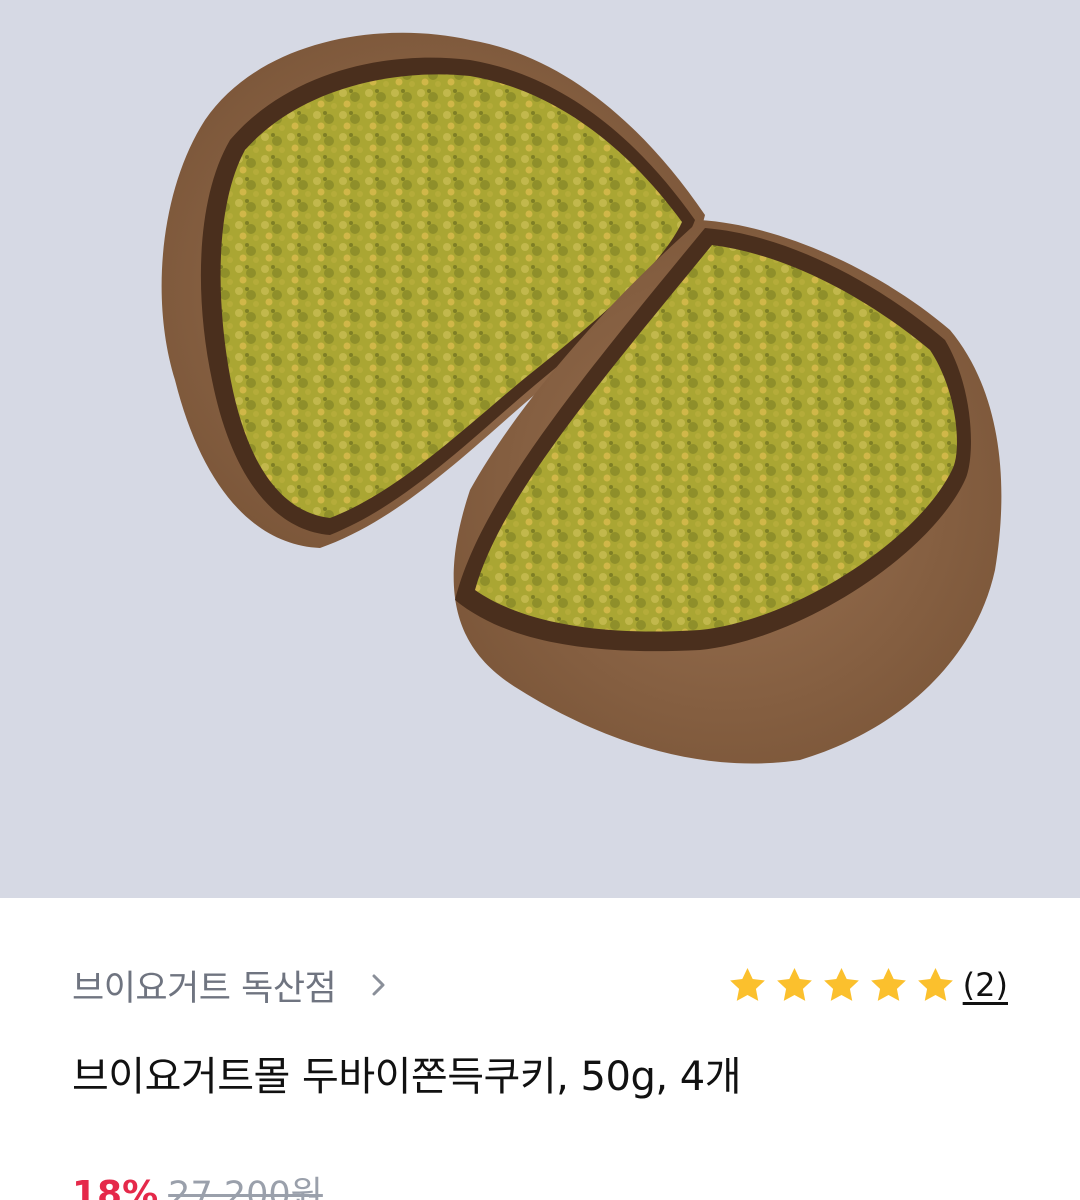 The image size is (1080, 1200). I want to click on price-row: 18% 27,200원, so click(197, 1183).